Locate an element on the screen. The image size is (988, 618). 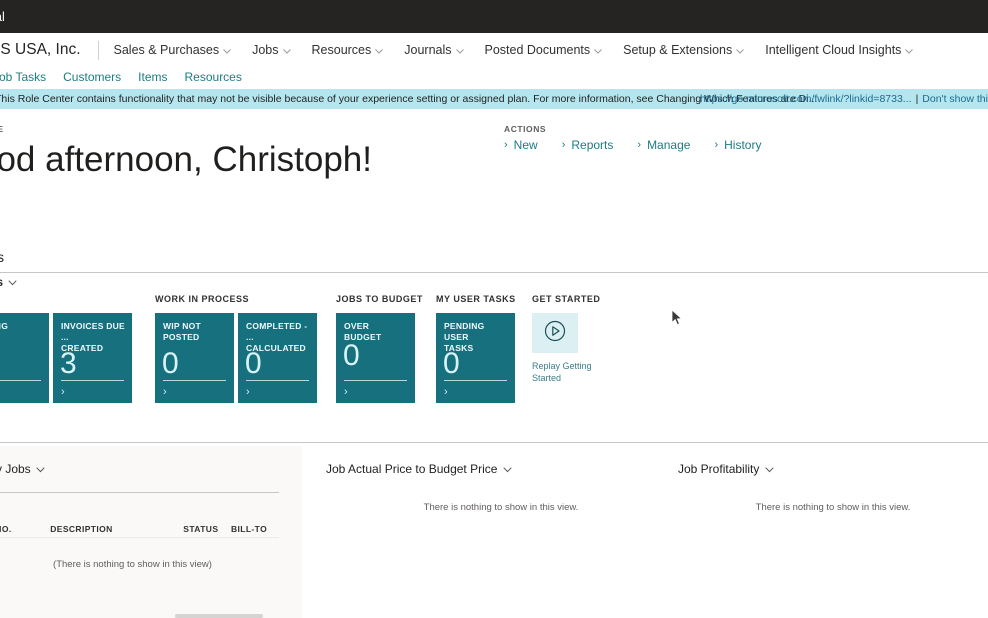
table-header-rule is located at coordinates (139, 537).